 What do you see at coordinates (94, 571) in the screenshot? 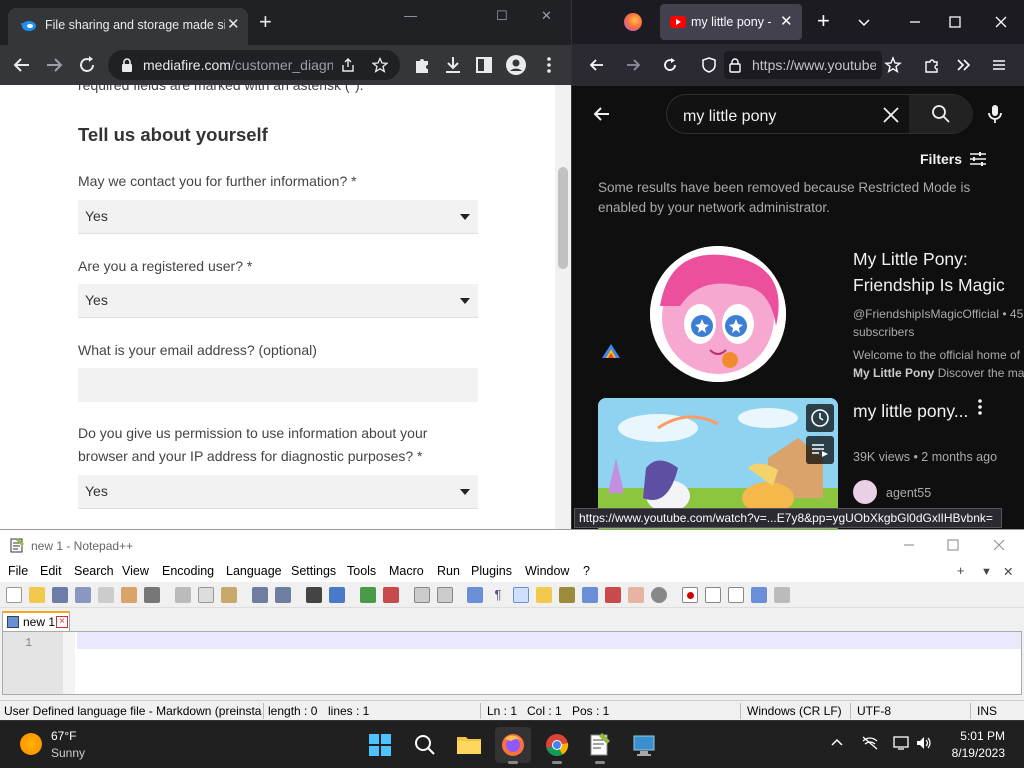
I see `menu-search: Search` at bounding box center [94, 571].